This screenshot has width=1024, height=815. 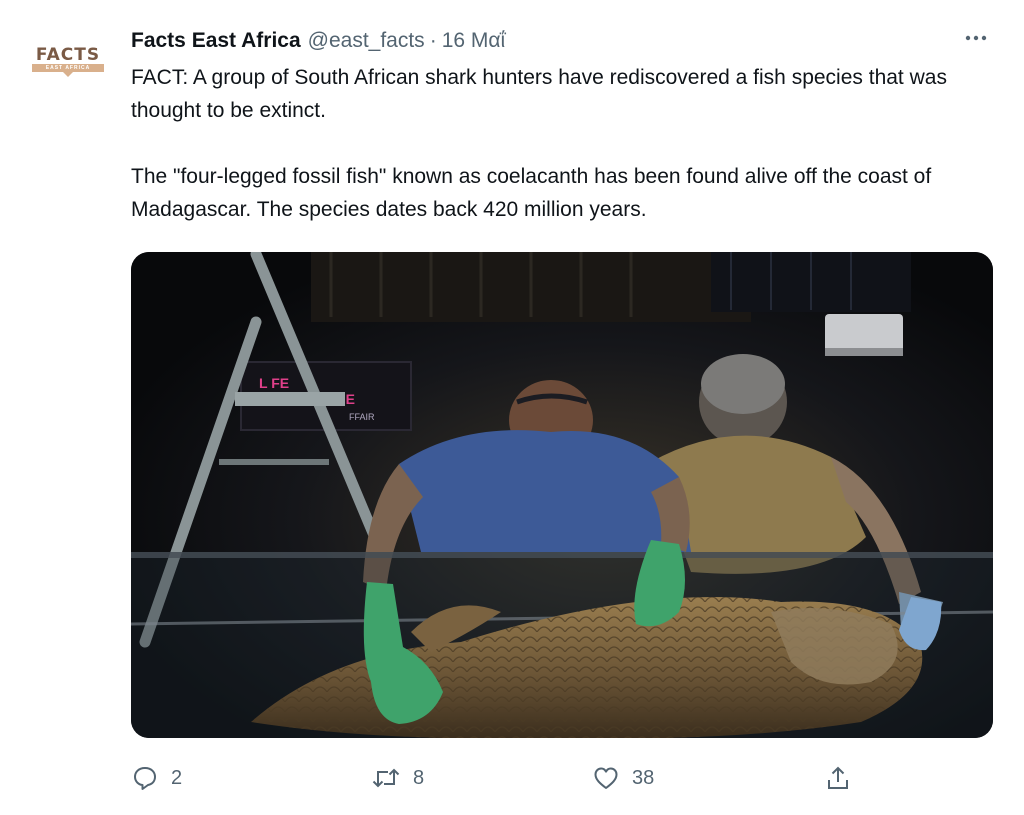 I want to click on more-options-button, so click(x=976, y=38).